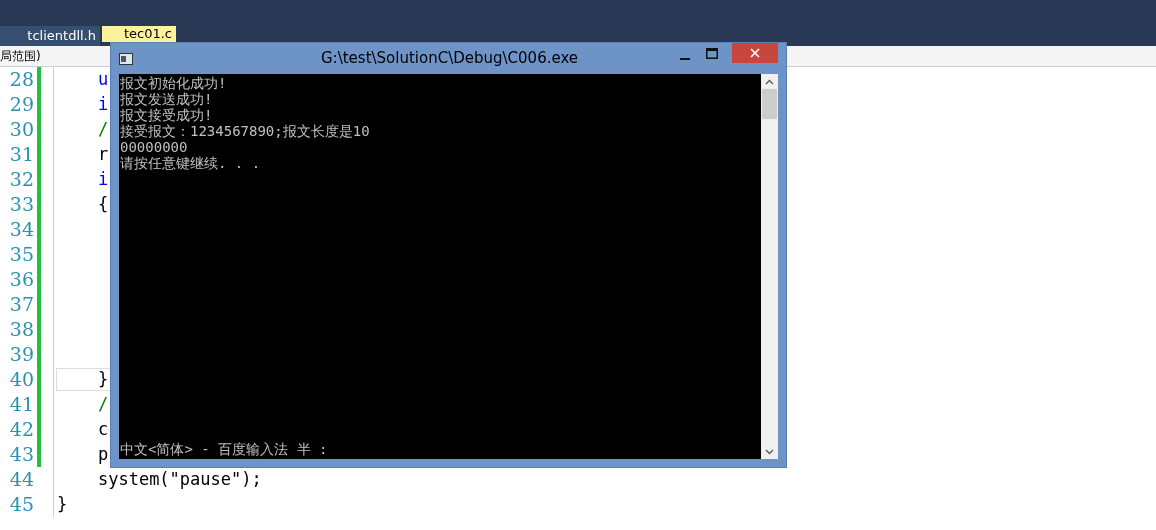 The image size is (1156, 530). I want to click on ime-status: 中文<简体> - 百度输入法 半 :, so click(224, 449).